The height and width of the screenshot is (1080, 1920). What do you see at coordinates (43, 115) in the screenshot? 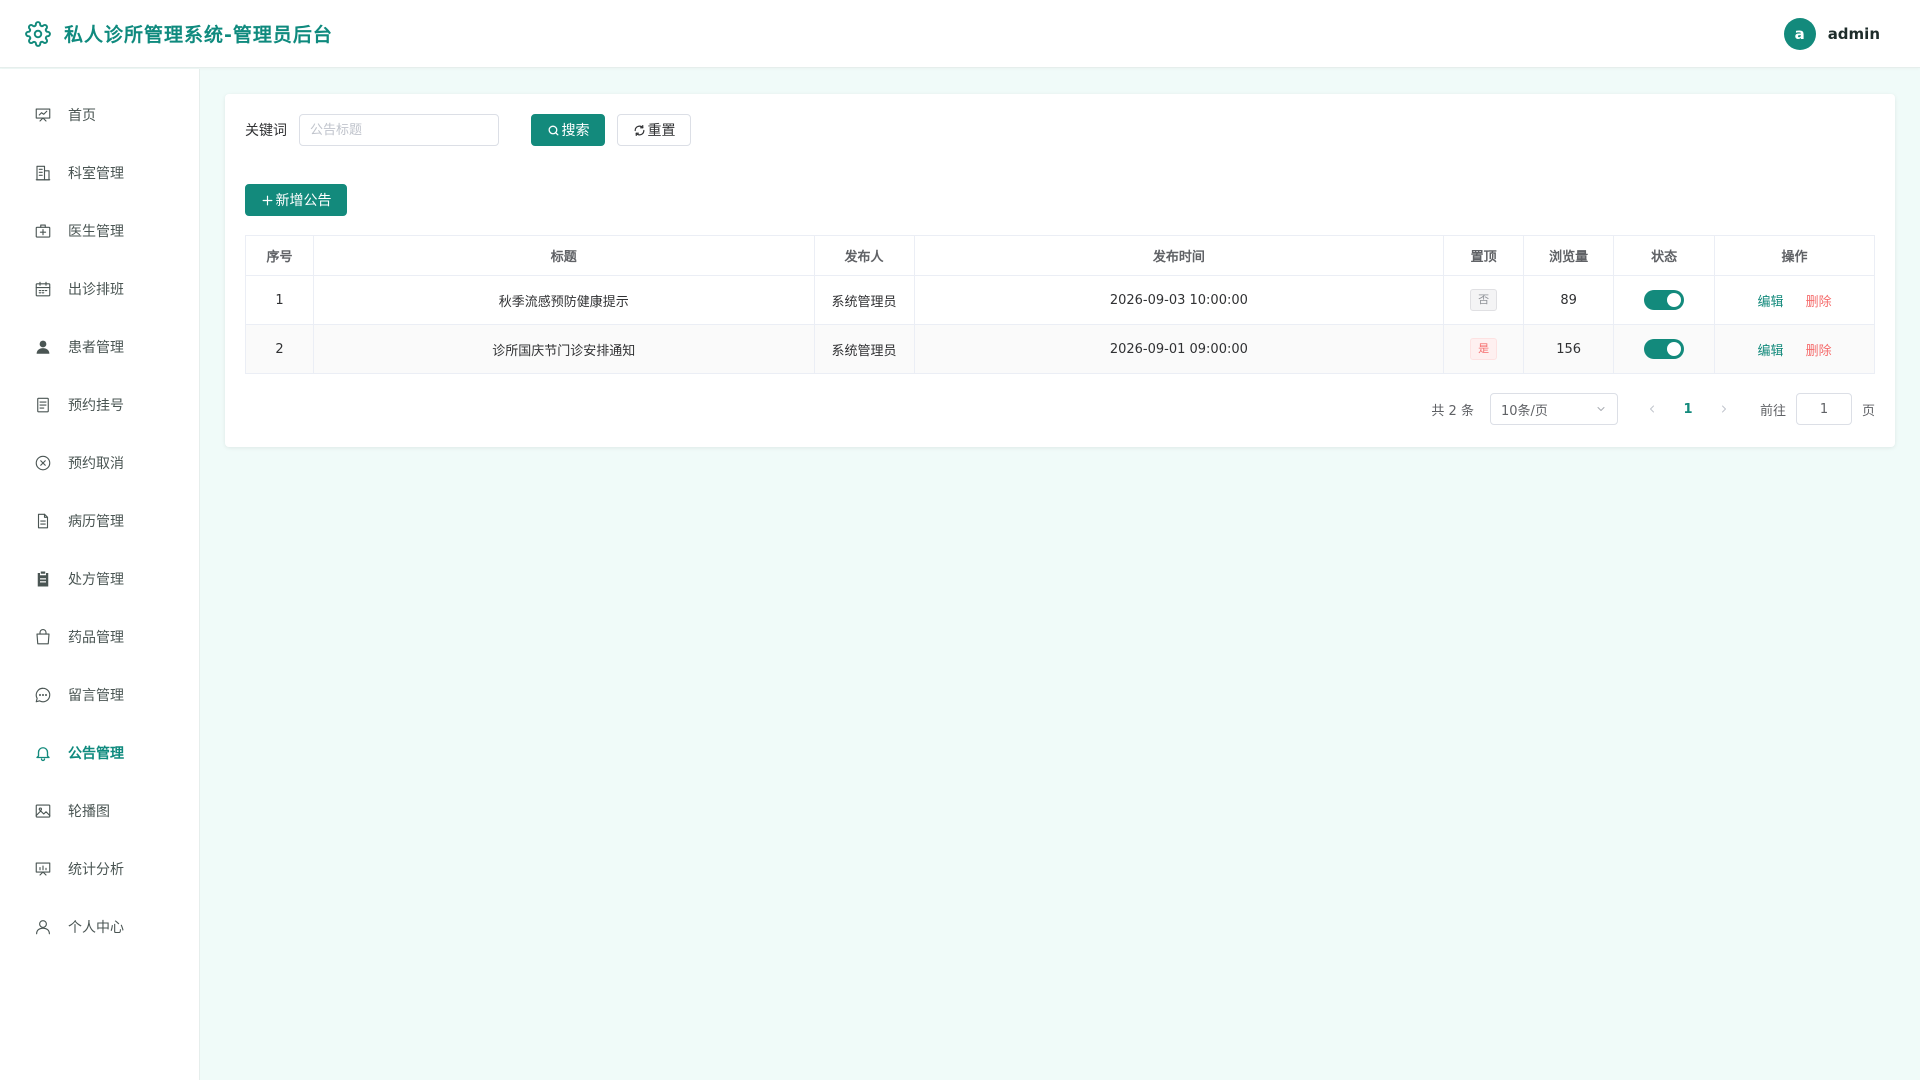
I see `presentation-icon` at bounding box center [43, 115].